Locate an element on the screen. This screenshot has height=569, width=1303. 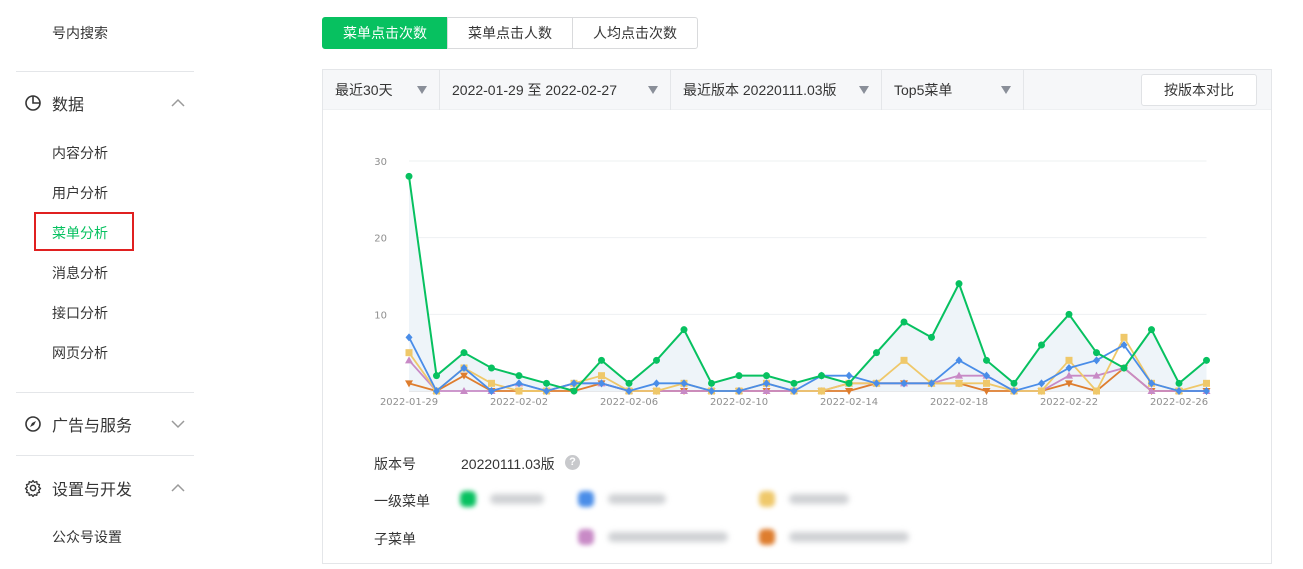
version-select: 最近版本 20220111.03版 is located at coordinates (776, 90).